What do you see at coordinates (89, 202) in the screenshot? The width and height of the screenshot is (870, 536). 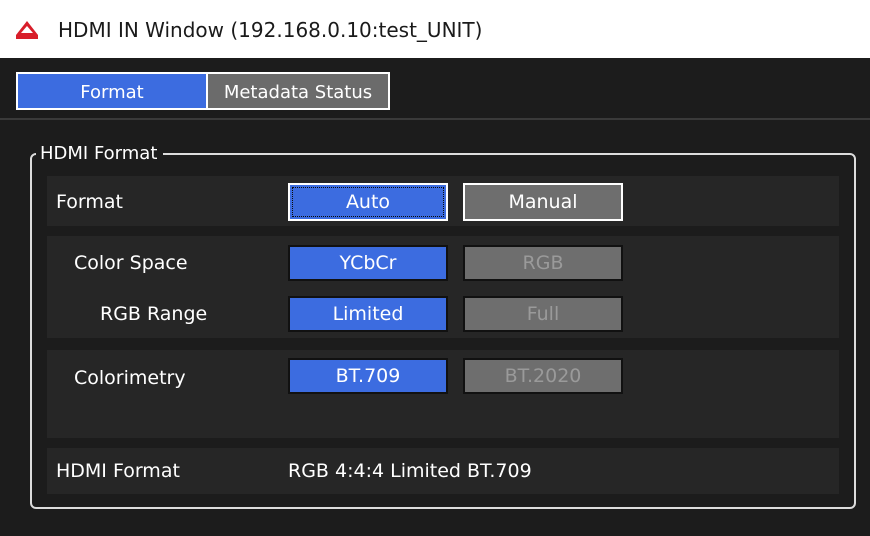 I see `format-label: Format` at bounding box center [89, 202].